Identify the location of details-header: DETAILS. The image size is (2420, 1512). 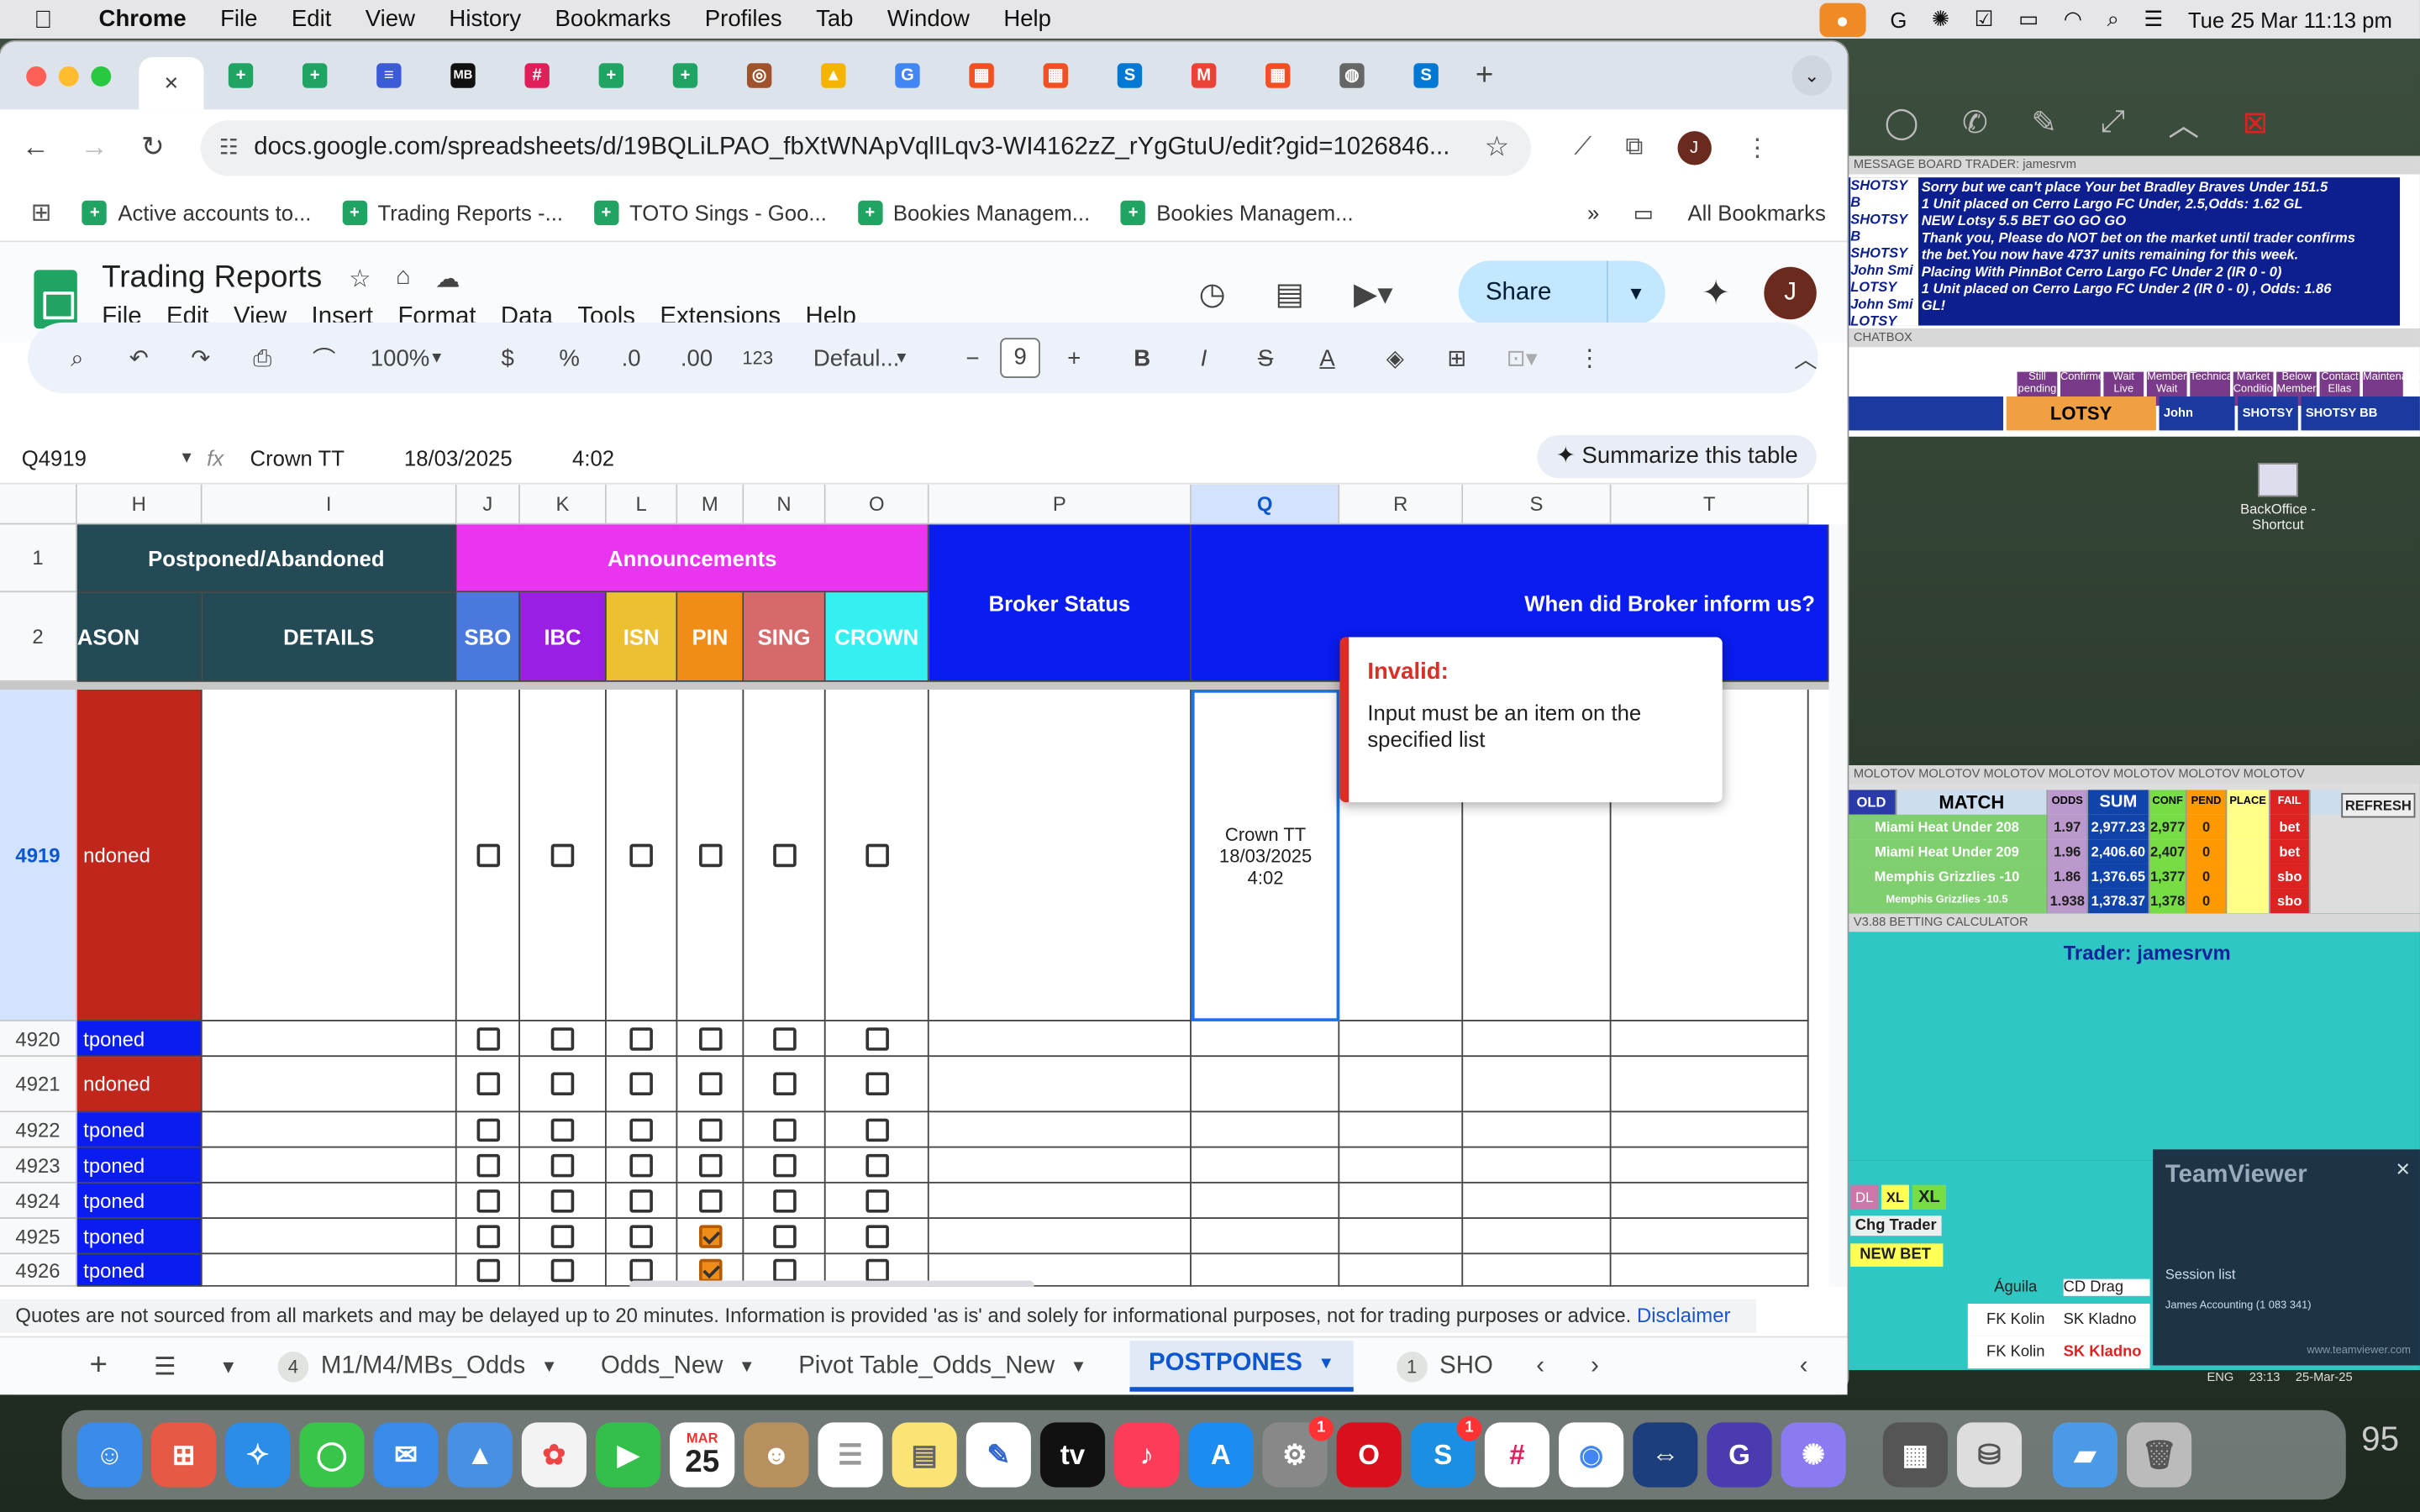
(329, 637).